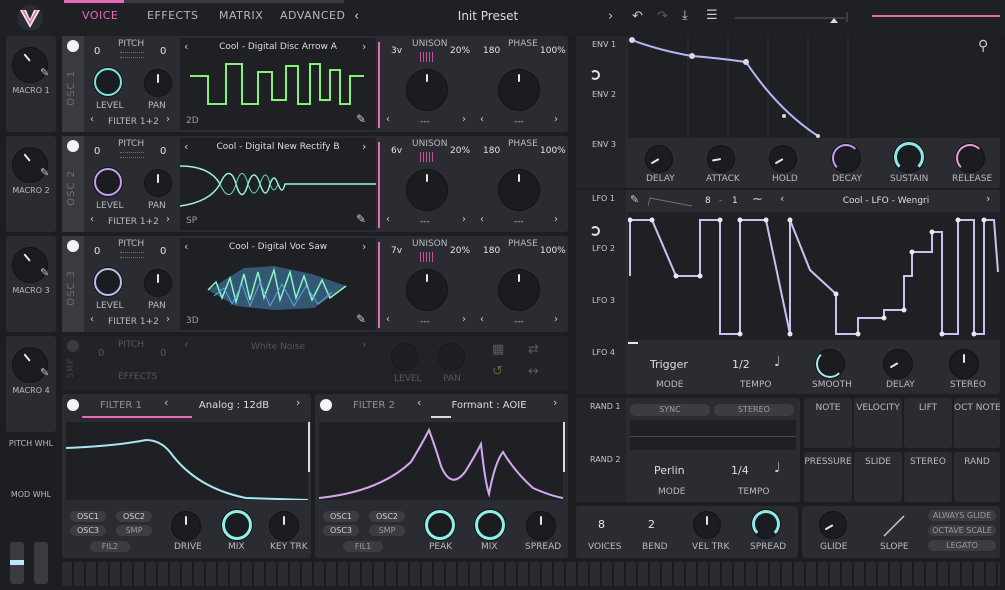 The height and width of the screenshot is (590, 1005). What do you see at coordinates (133, 222) in the screenshot?
I see `osc-2-filter-route: FILTER 1+2` at bounding box center [133, 222].